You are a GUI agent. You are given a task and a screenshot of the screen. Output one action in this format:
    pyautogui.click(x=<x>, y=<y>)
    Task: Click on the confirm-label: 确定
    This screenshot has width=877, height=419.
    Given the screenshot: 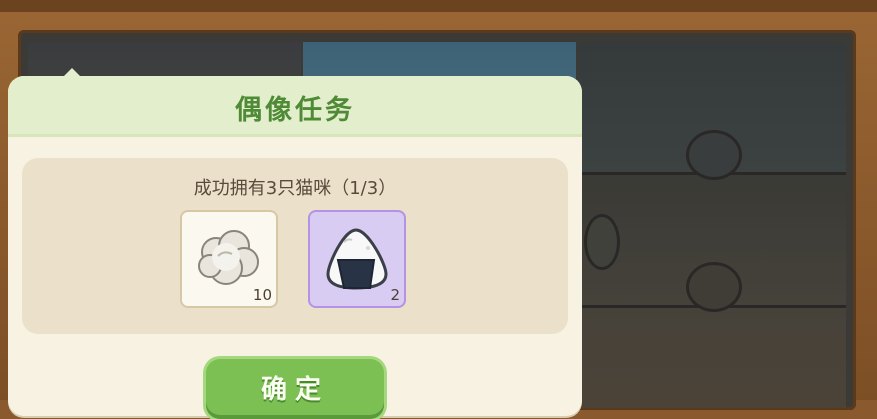 What is the action you would take?
    pyautogui.click(x=294, y=390)
    